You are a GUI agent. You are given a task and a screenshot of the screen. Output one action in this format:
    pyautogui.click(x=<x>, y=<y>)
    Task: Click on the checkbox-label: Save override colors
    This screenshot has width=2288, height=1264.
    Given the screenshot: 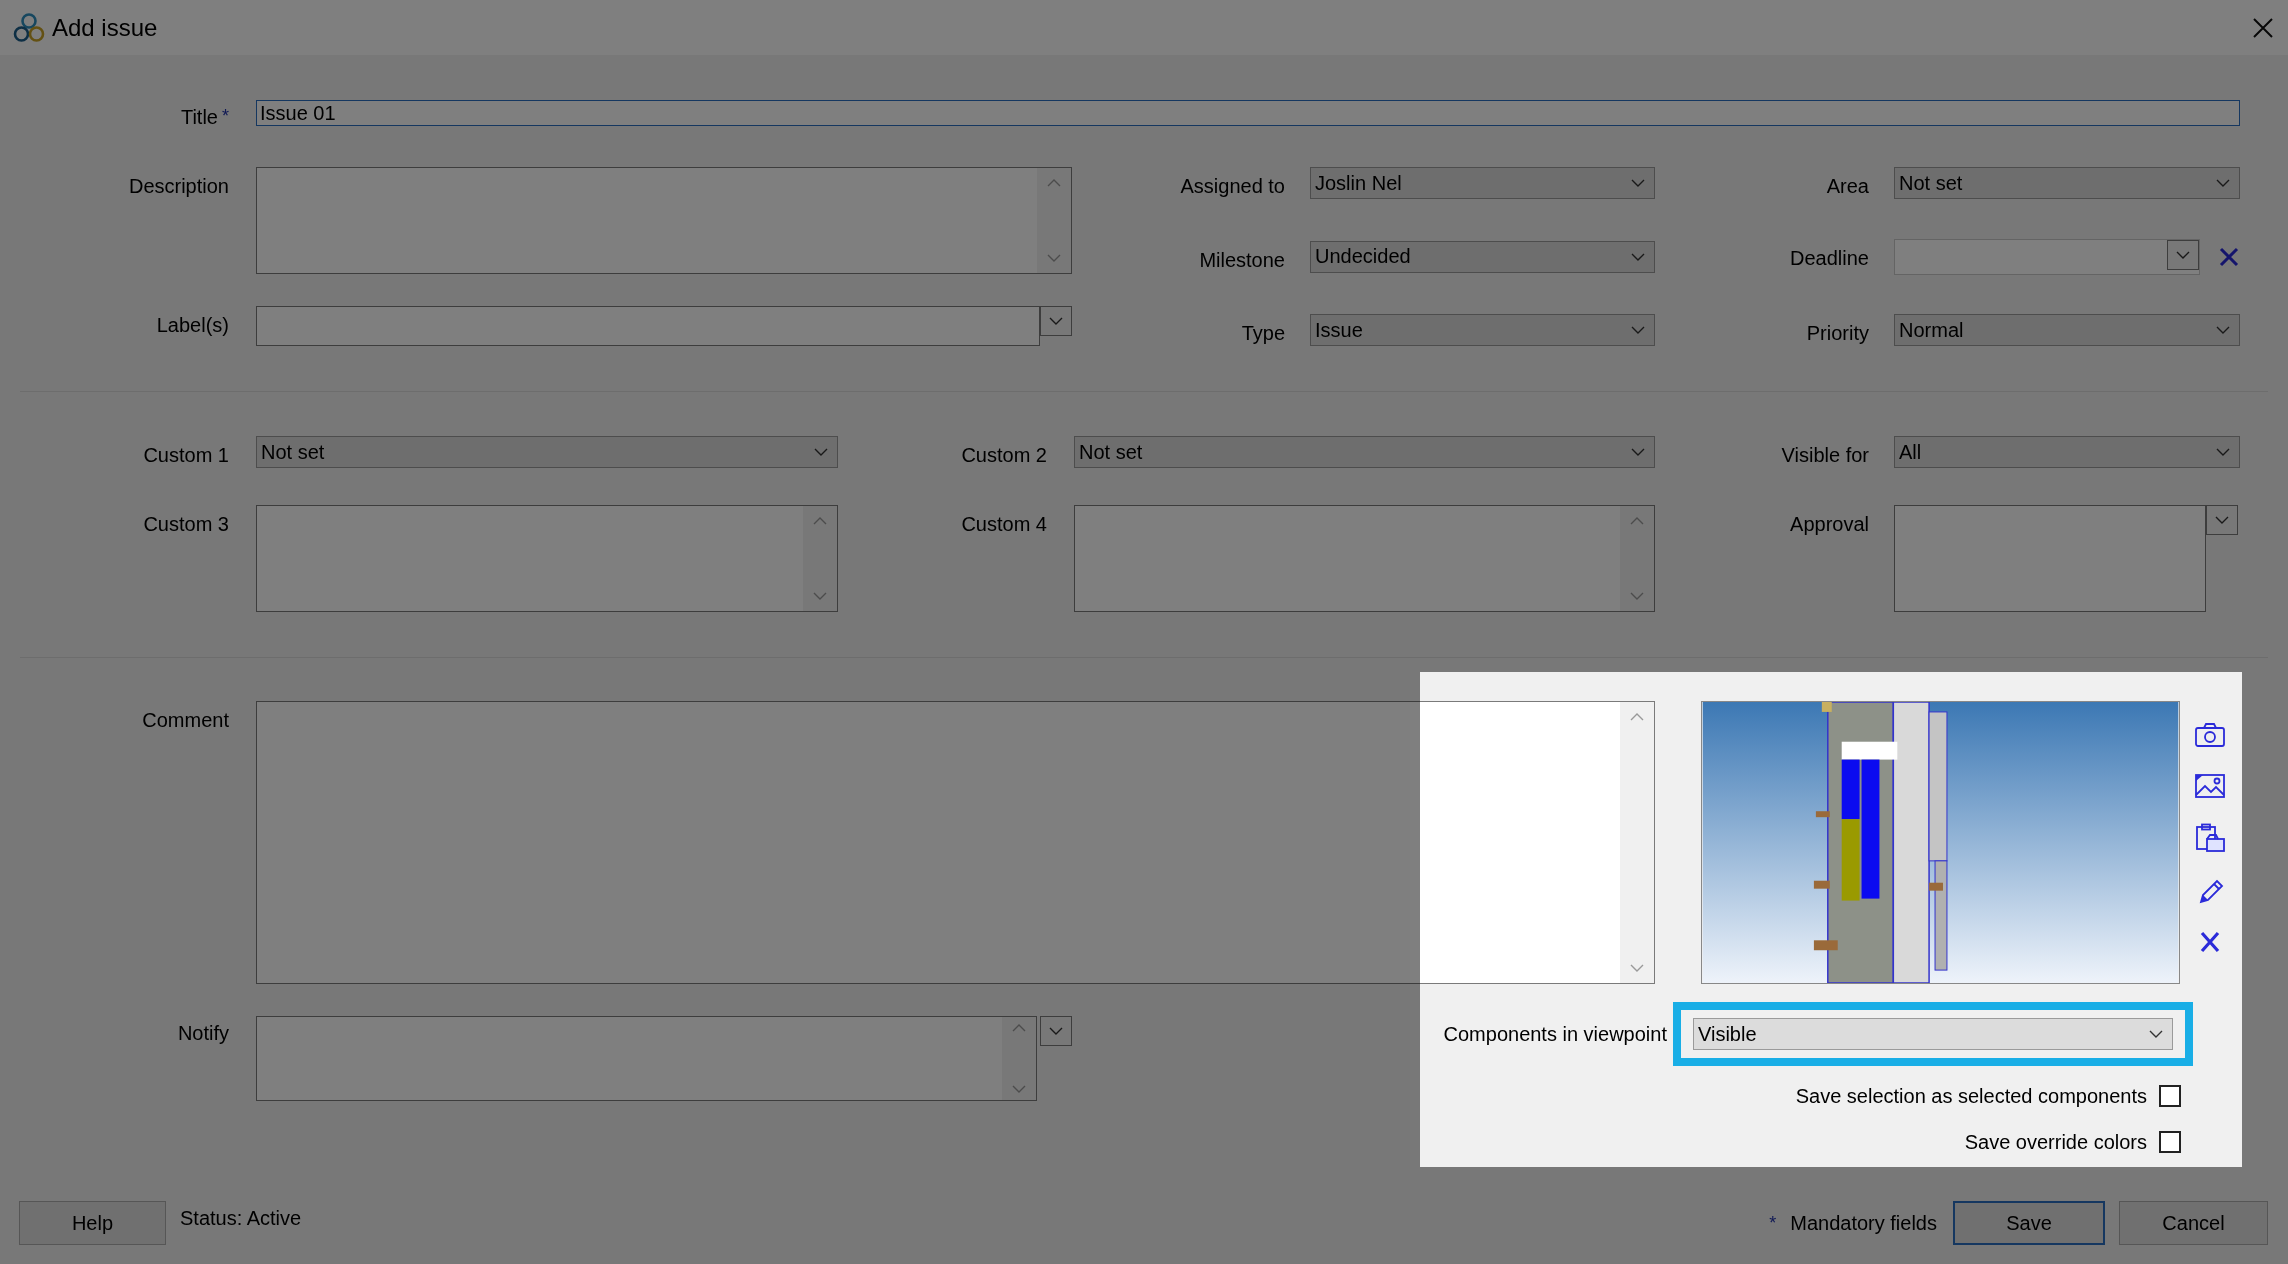 What is the action you would take?
    pyautogui.click(x=2055, y=1142)
    